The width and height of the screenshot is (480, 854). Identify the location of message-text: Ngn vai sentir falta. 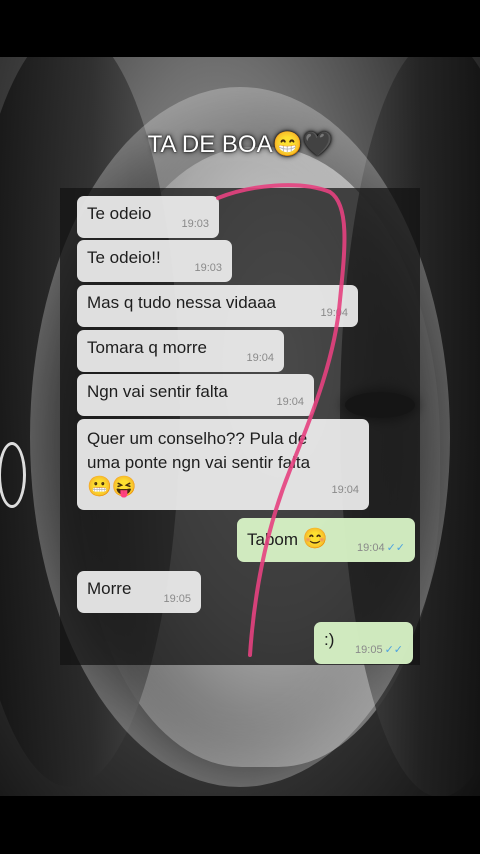
(157, 391).